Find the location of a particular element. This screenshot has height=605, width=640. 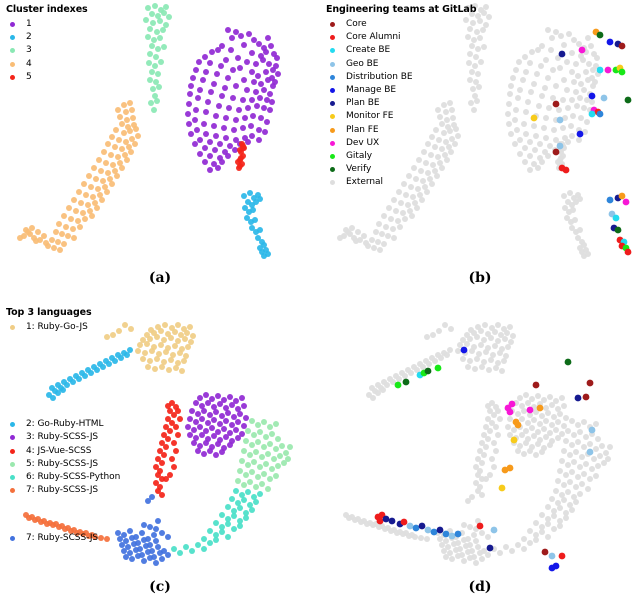

panel-a-caption: (a) is located at coordinates (160, 278).